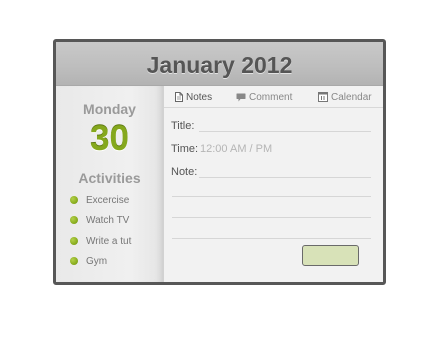  Describe the element at coordinates (236, 149) in the screenshot. I see `time-input: 12:00 AM / PM` at that location.